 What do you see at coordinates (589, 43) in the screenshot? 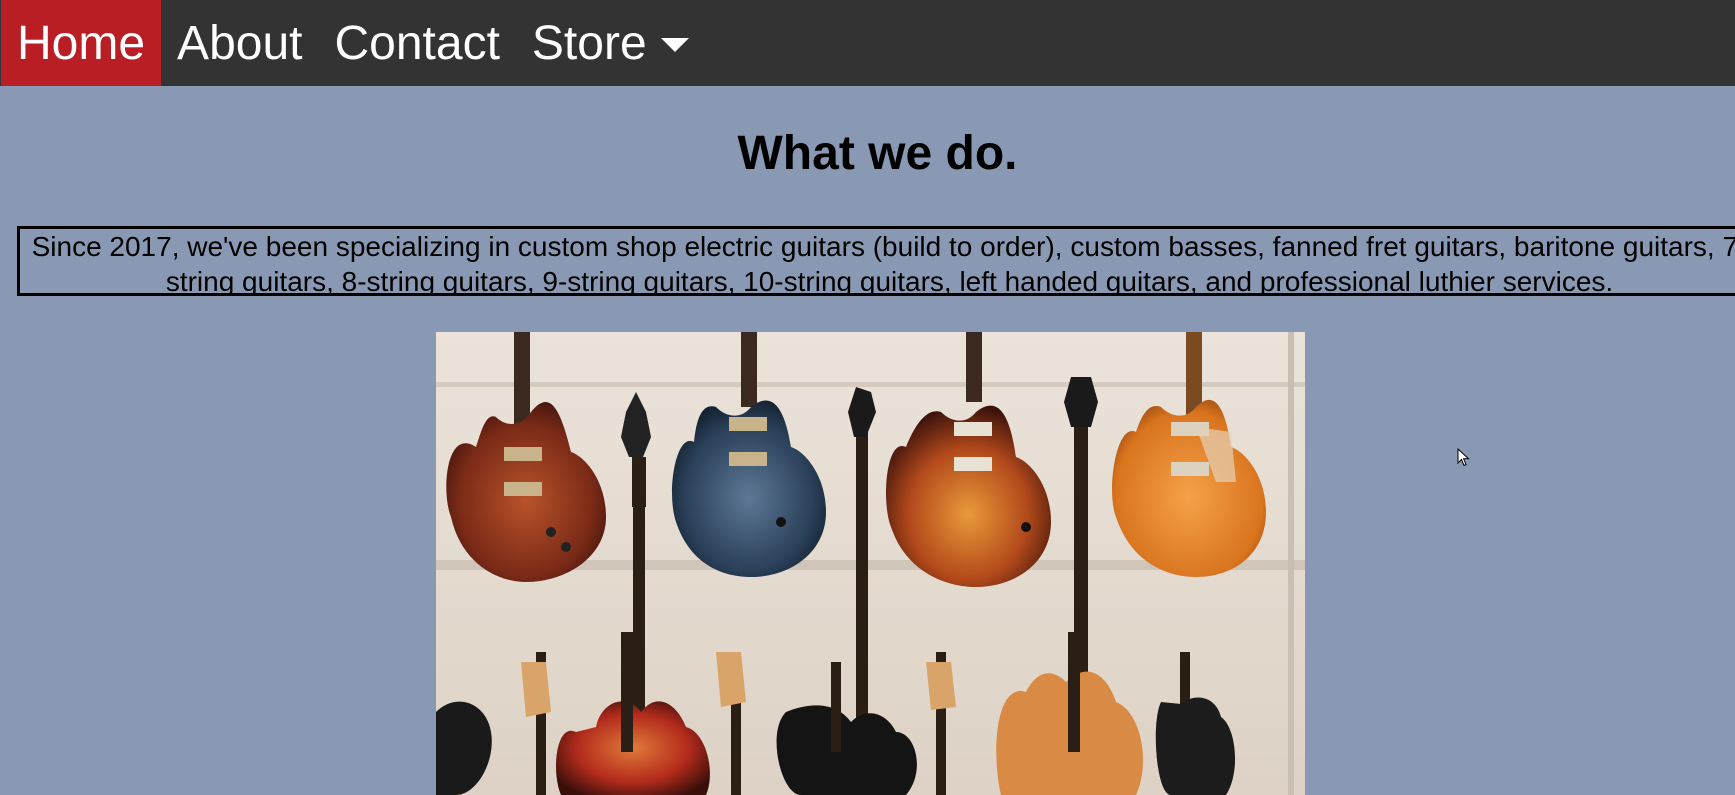
I see `nav-store-label: Store` at bounding box center [589, 43].